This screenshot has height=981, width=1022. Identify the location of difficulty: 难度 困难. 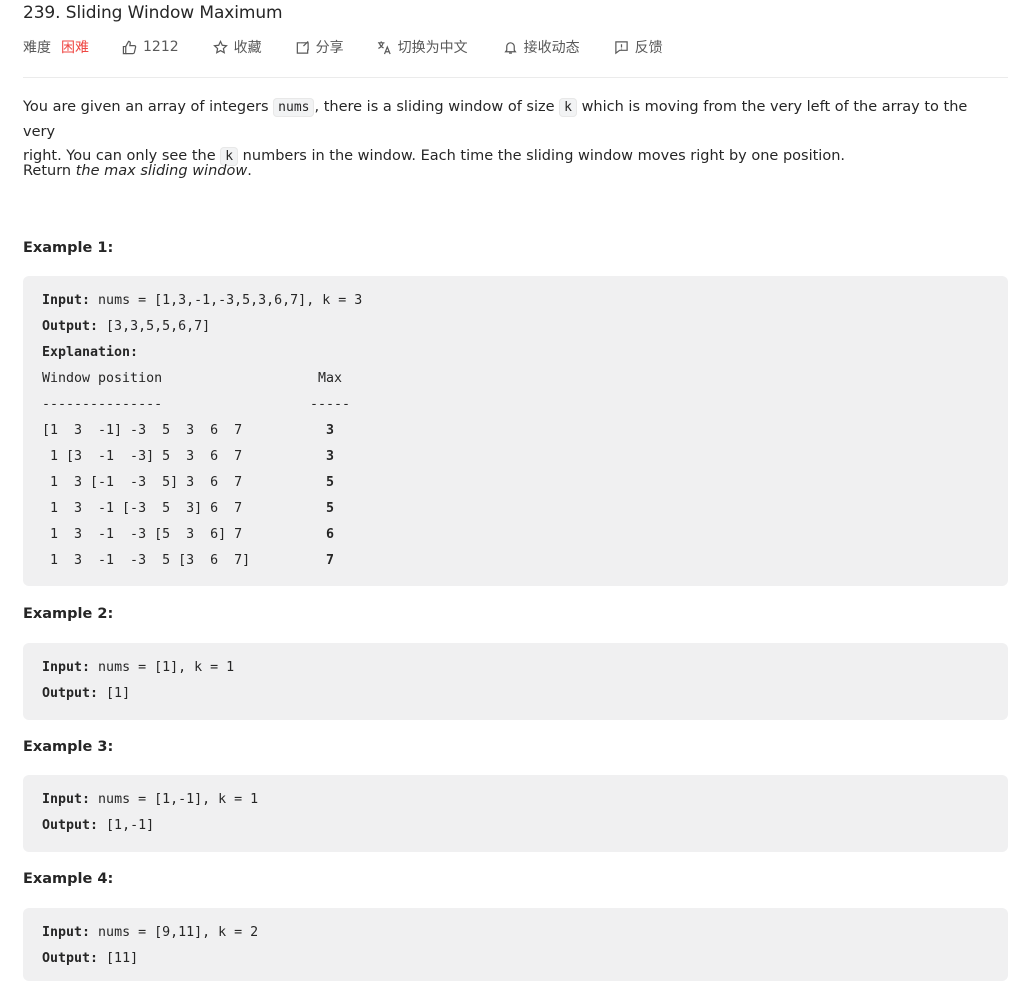
(56, 47).